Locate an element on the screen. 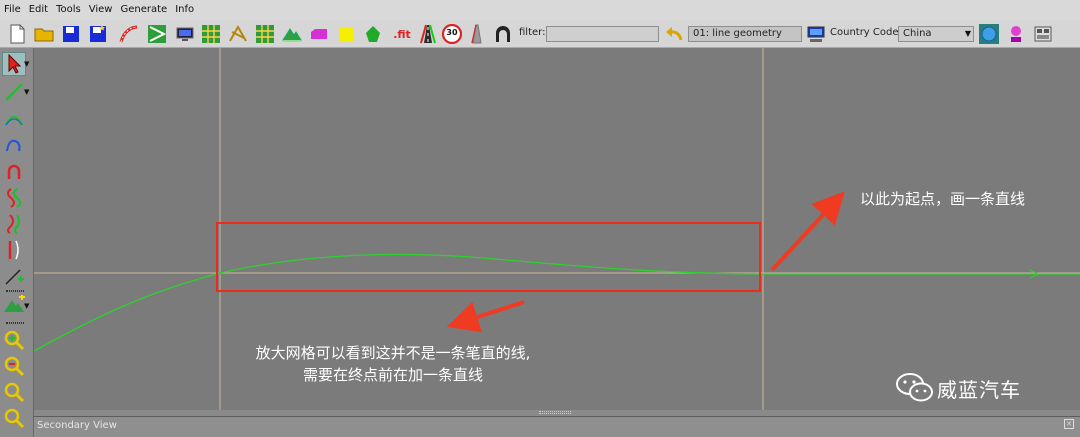 The width and height of the screenshot is (1080, 437). country-code-select: China ▼ is located at coordinates (936, 34).